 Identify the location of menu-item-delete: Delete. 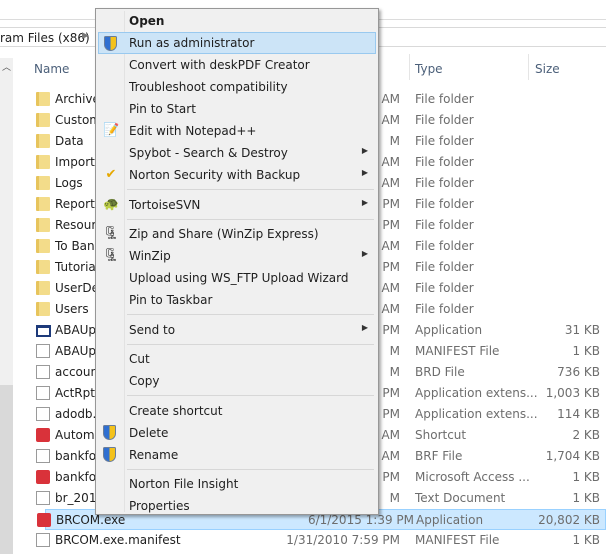
(237, 433).